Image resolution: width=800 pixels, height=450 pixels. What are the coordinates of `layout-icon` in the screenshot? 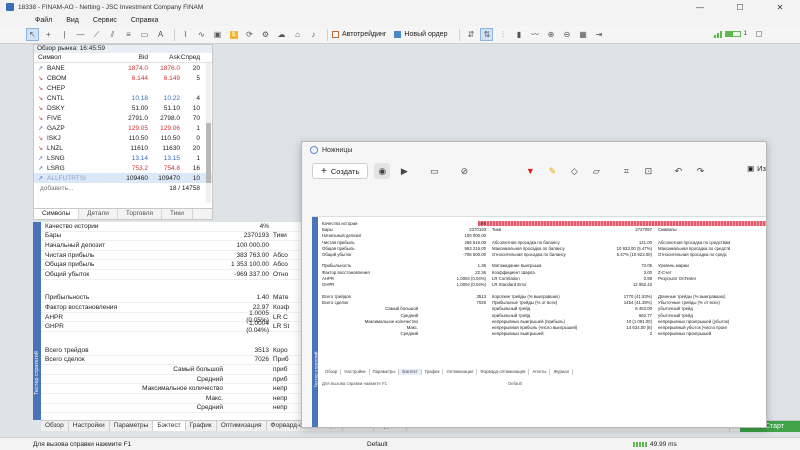 It's located at (759, 34).